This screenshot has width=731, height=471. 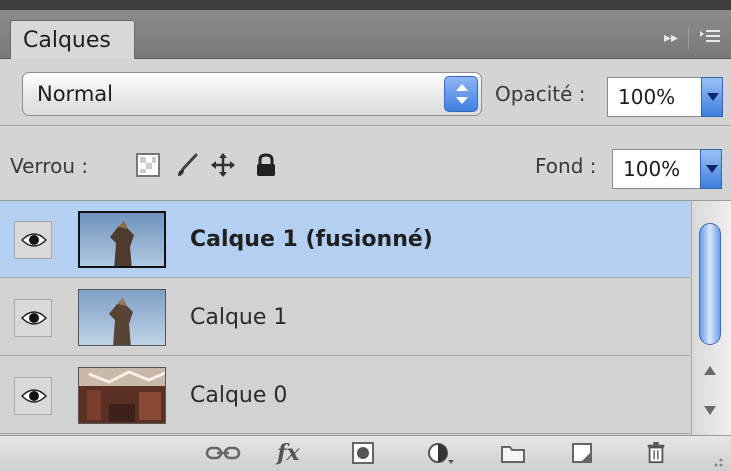 What do you see at coordinates (148, 165) in the screenshot?
I see `lock-transparent-icon` at bounding box center [148, 165].